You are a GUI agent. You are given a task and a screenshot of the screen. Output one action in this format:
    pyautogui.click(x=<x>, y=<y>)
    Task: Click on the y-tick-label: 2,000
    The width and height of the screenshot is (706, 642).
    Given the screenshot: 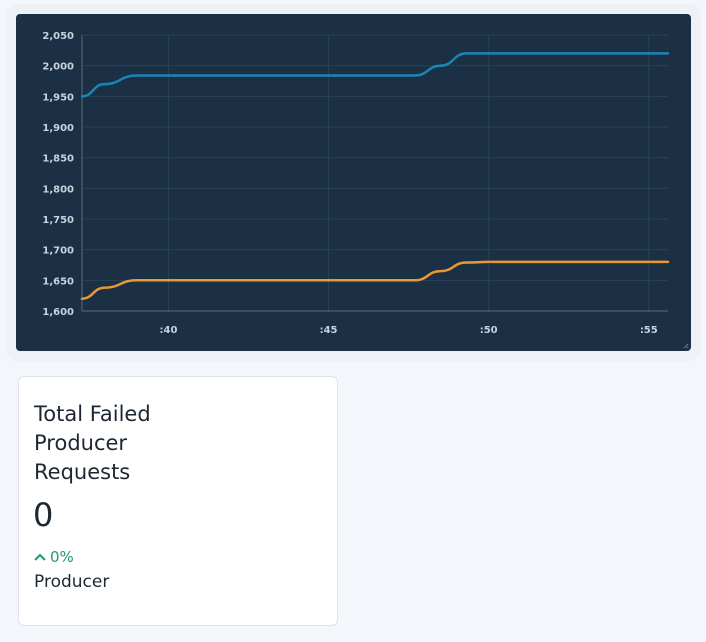 What is the action you would take?
    pyautogui.click(x=58, y=67)
    